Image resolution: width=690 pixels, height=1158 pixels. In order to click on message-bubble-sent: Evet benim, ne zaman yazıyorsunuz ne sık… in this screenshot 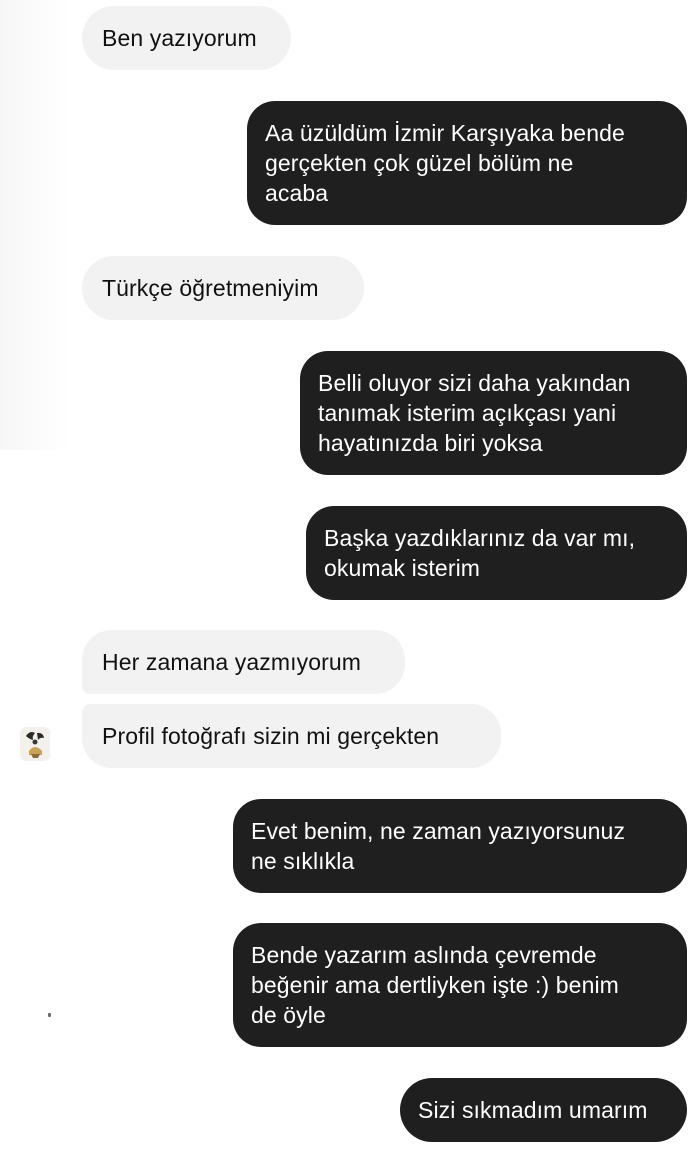, I will do `click(460, 846)`.